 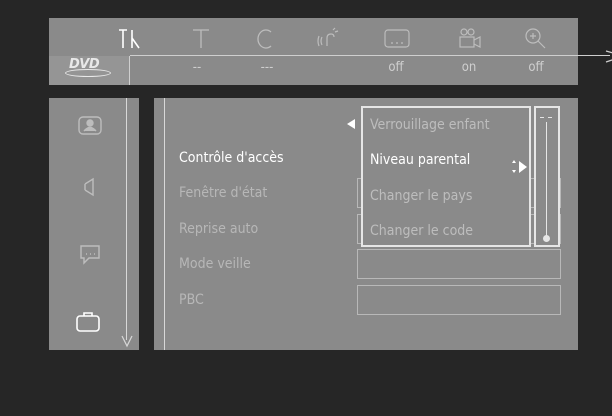 What do you see at coordinates (546, 238) in the screenshot?
I see `scrollbar-thumb` at bounding box center [546, 238].